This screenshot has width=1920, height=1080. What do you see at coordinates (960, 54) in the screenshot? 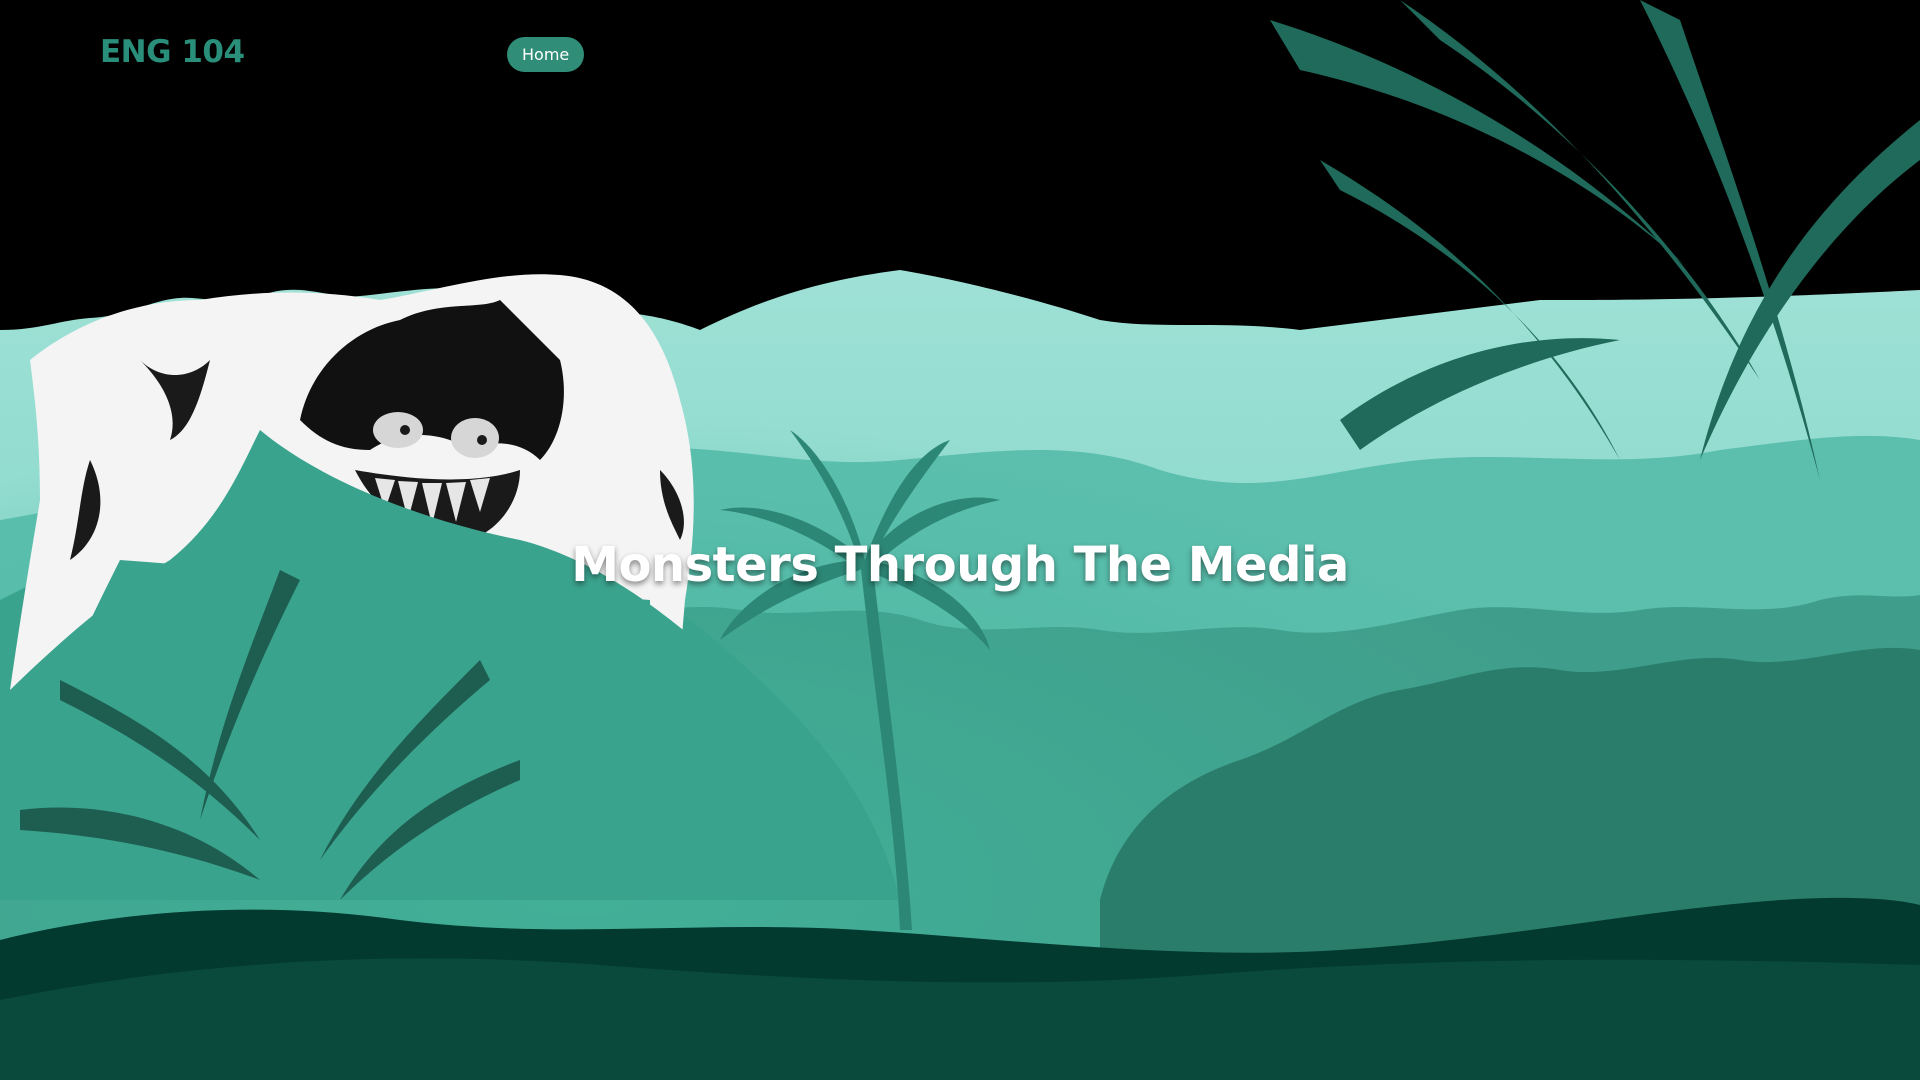
I see `site-header: ENG 104 Home` at bounding box center [960, 54].